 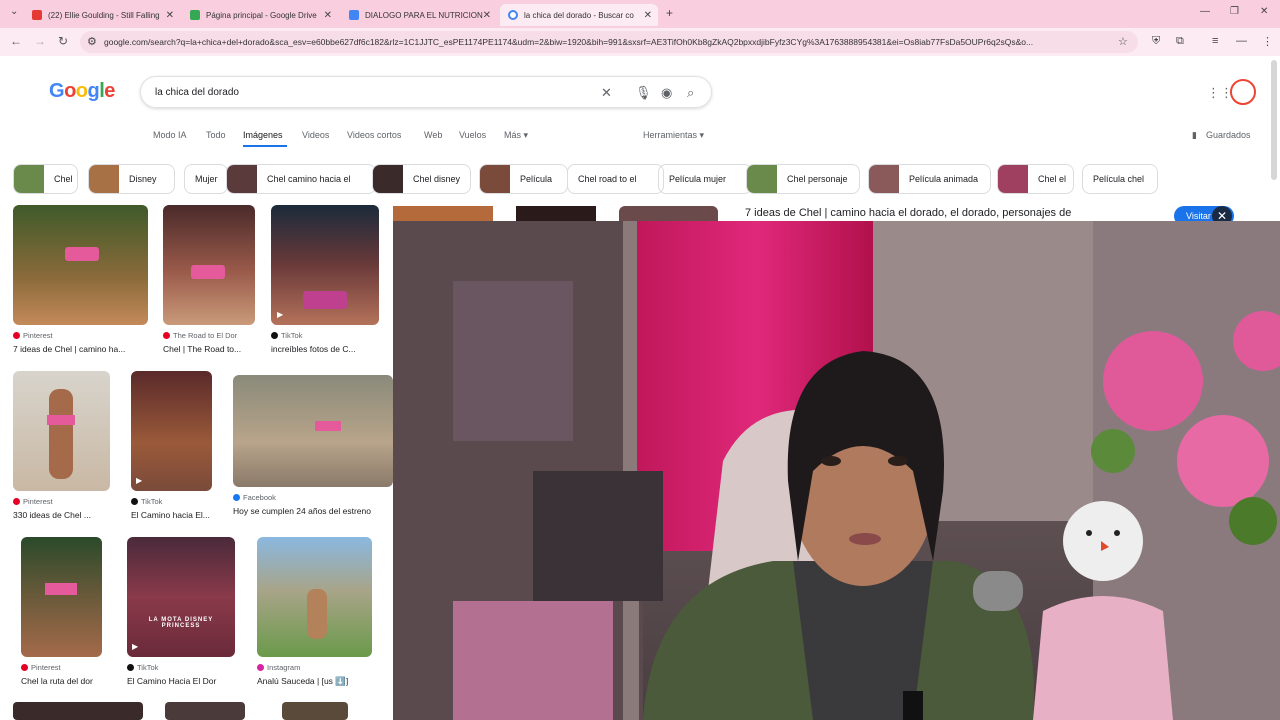 I want to click on image-result: Instagram Analú Sauceda | [us ⬇️], so click(x=314, y=612).